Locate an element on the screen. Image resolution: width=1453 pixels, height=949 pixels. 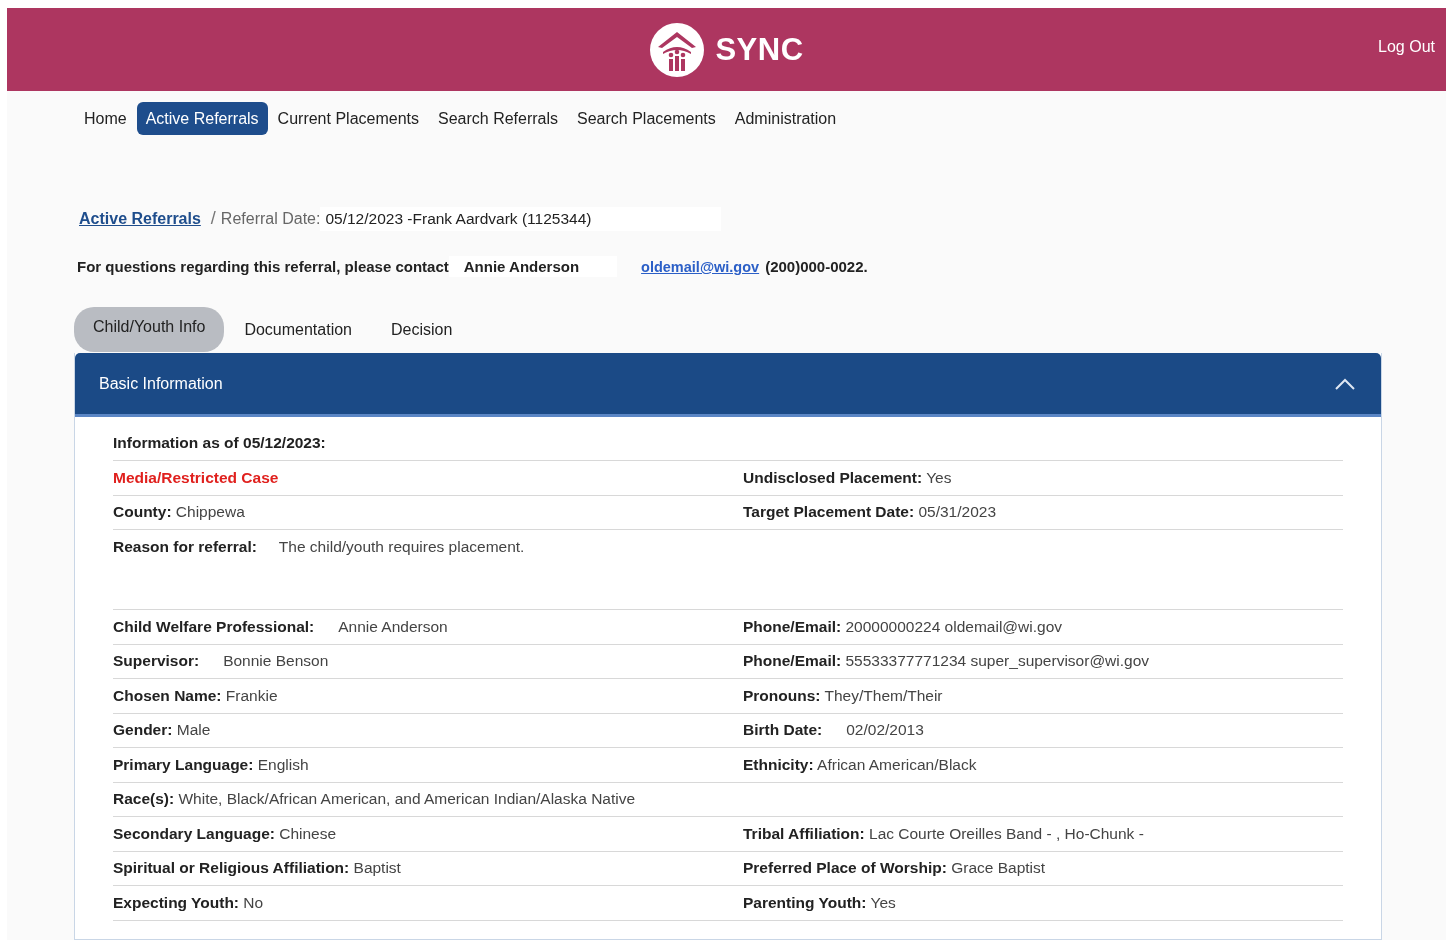
contact-name: Annie Anderson is located at coordinates (533, 266).